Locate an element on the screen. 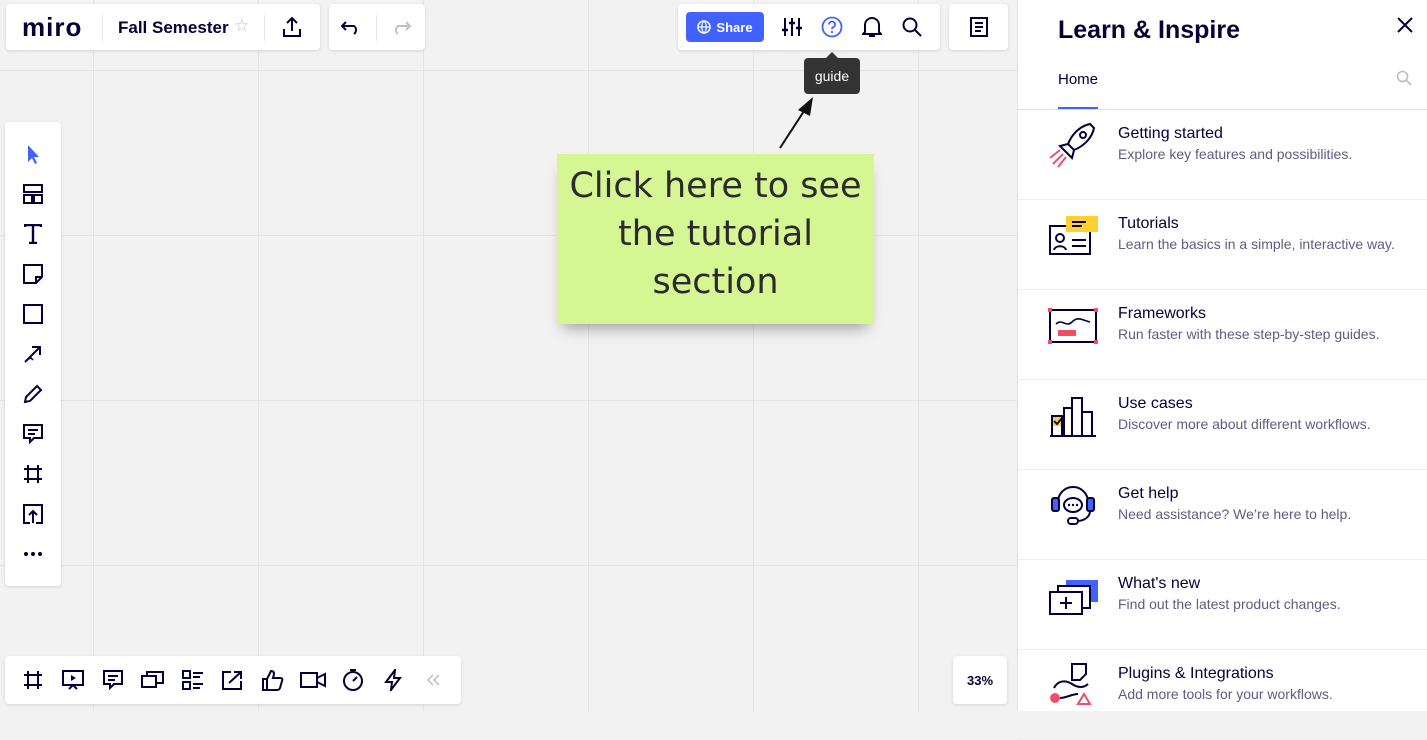 This screenshot has width=1427, height=740. upload-icon is located at coordinates (33, 514).